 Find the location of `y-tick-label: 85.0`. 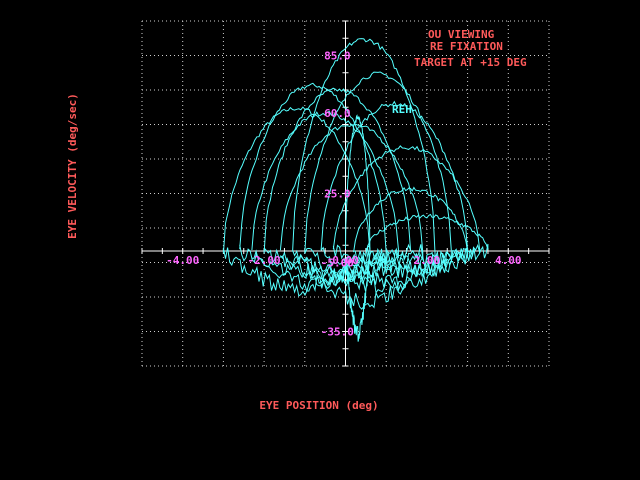

y-tick-label: 85.0 is located at coordinates (337, 56).